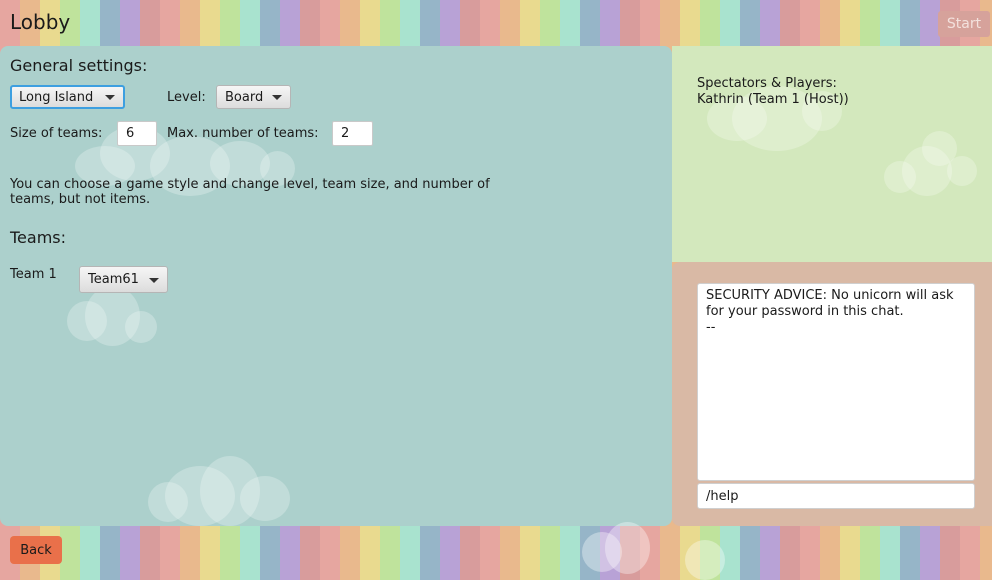 This screenshot has width=992, height=580. I want to click on level-label: Level:, so click(186, 97).